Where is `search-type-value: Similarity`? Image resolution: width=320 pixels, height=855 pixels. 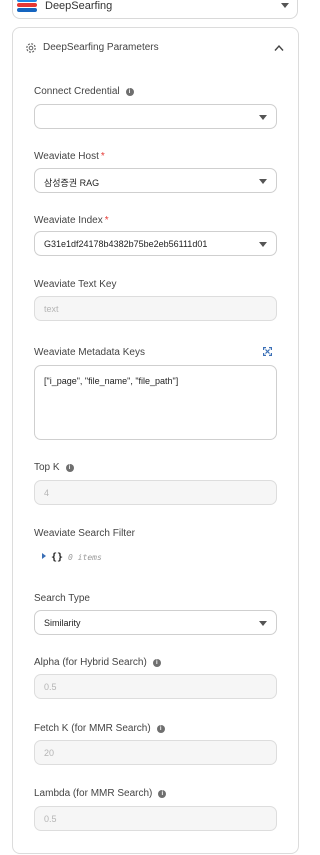 search-type-value: Similarity is located at coordinates (62, 623).